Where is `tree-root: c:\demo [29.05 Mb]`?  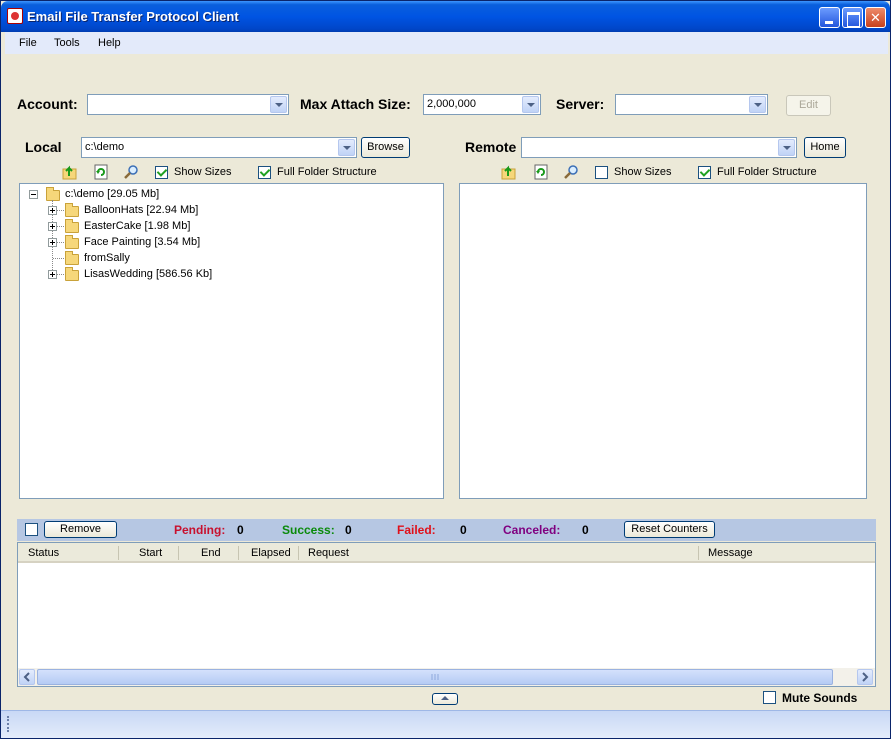 tree-root: c:\demo [29.05 Mb] is located at coordinates (112, 194).